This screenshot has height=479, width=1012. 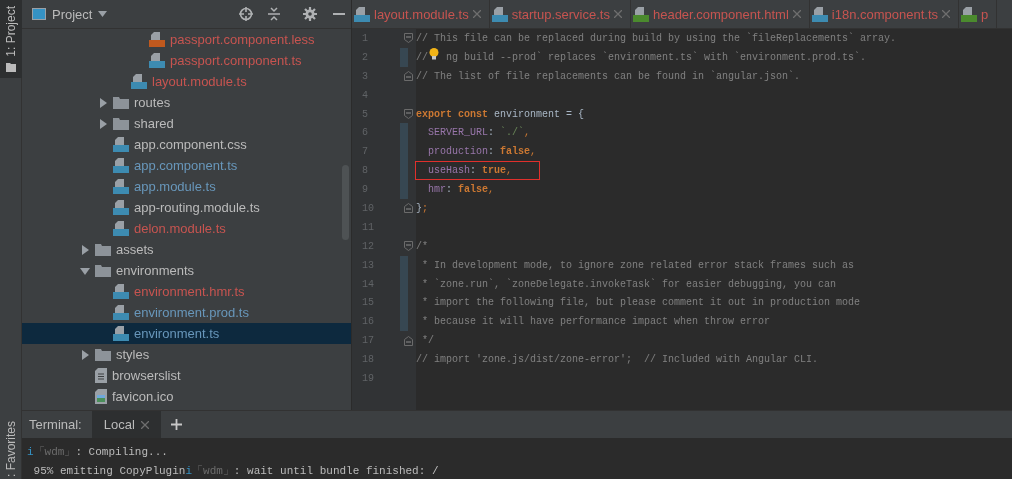 I want to click on editor-tab: i18n.component.ts, so click(x=884, y=14).